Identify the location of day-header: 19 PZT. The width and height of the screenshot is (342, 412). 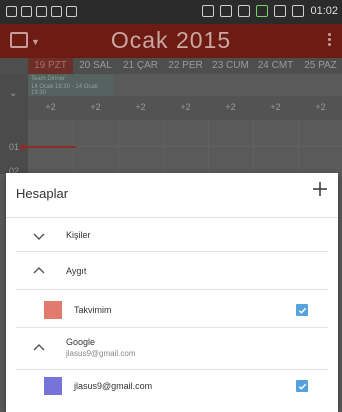
(50, 66).